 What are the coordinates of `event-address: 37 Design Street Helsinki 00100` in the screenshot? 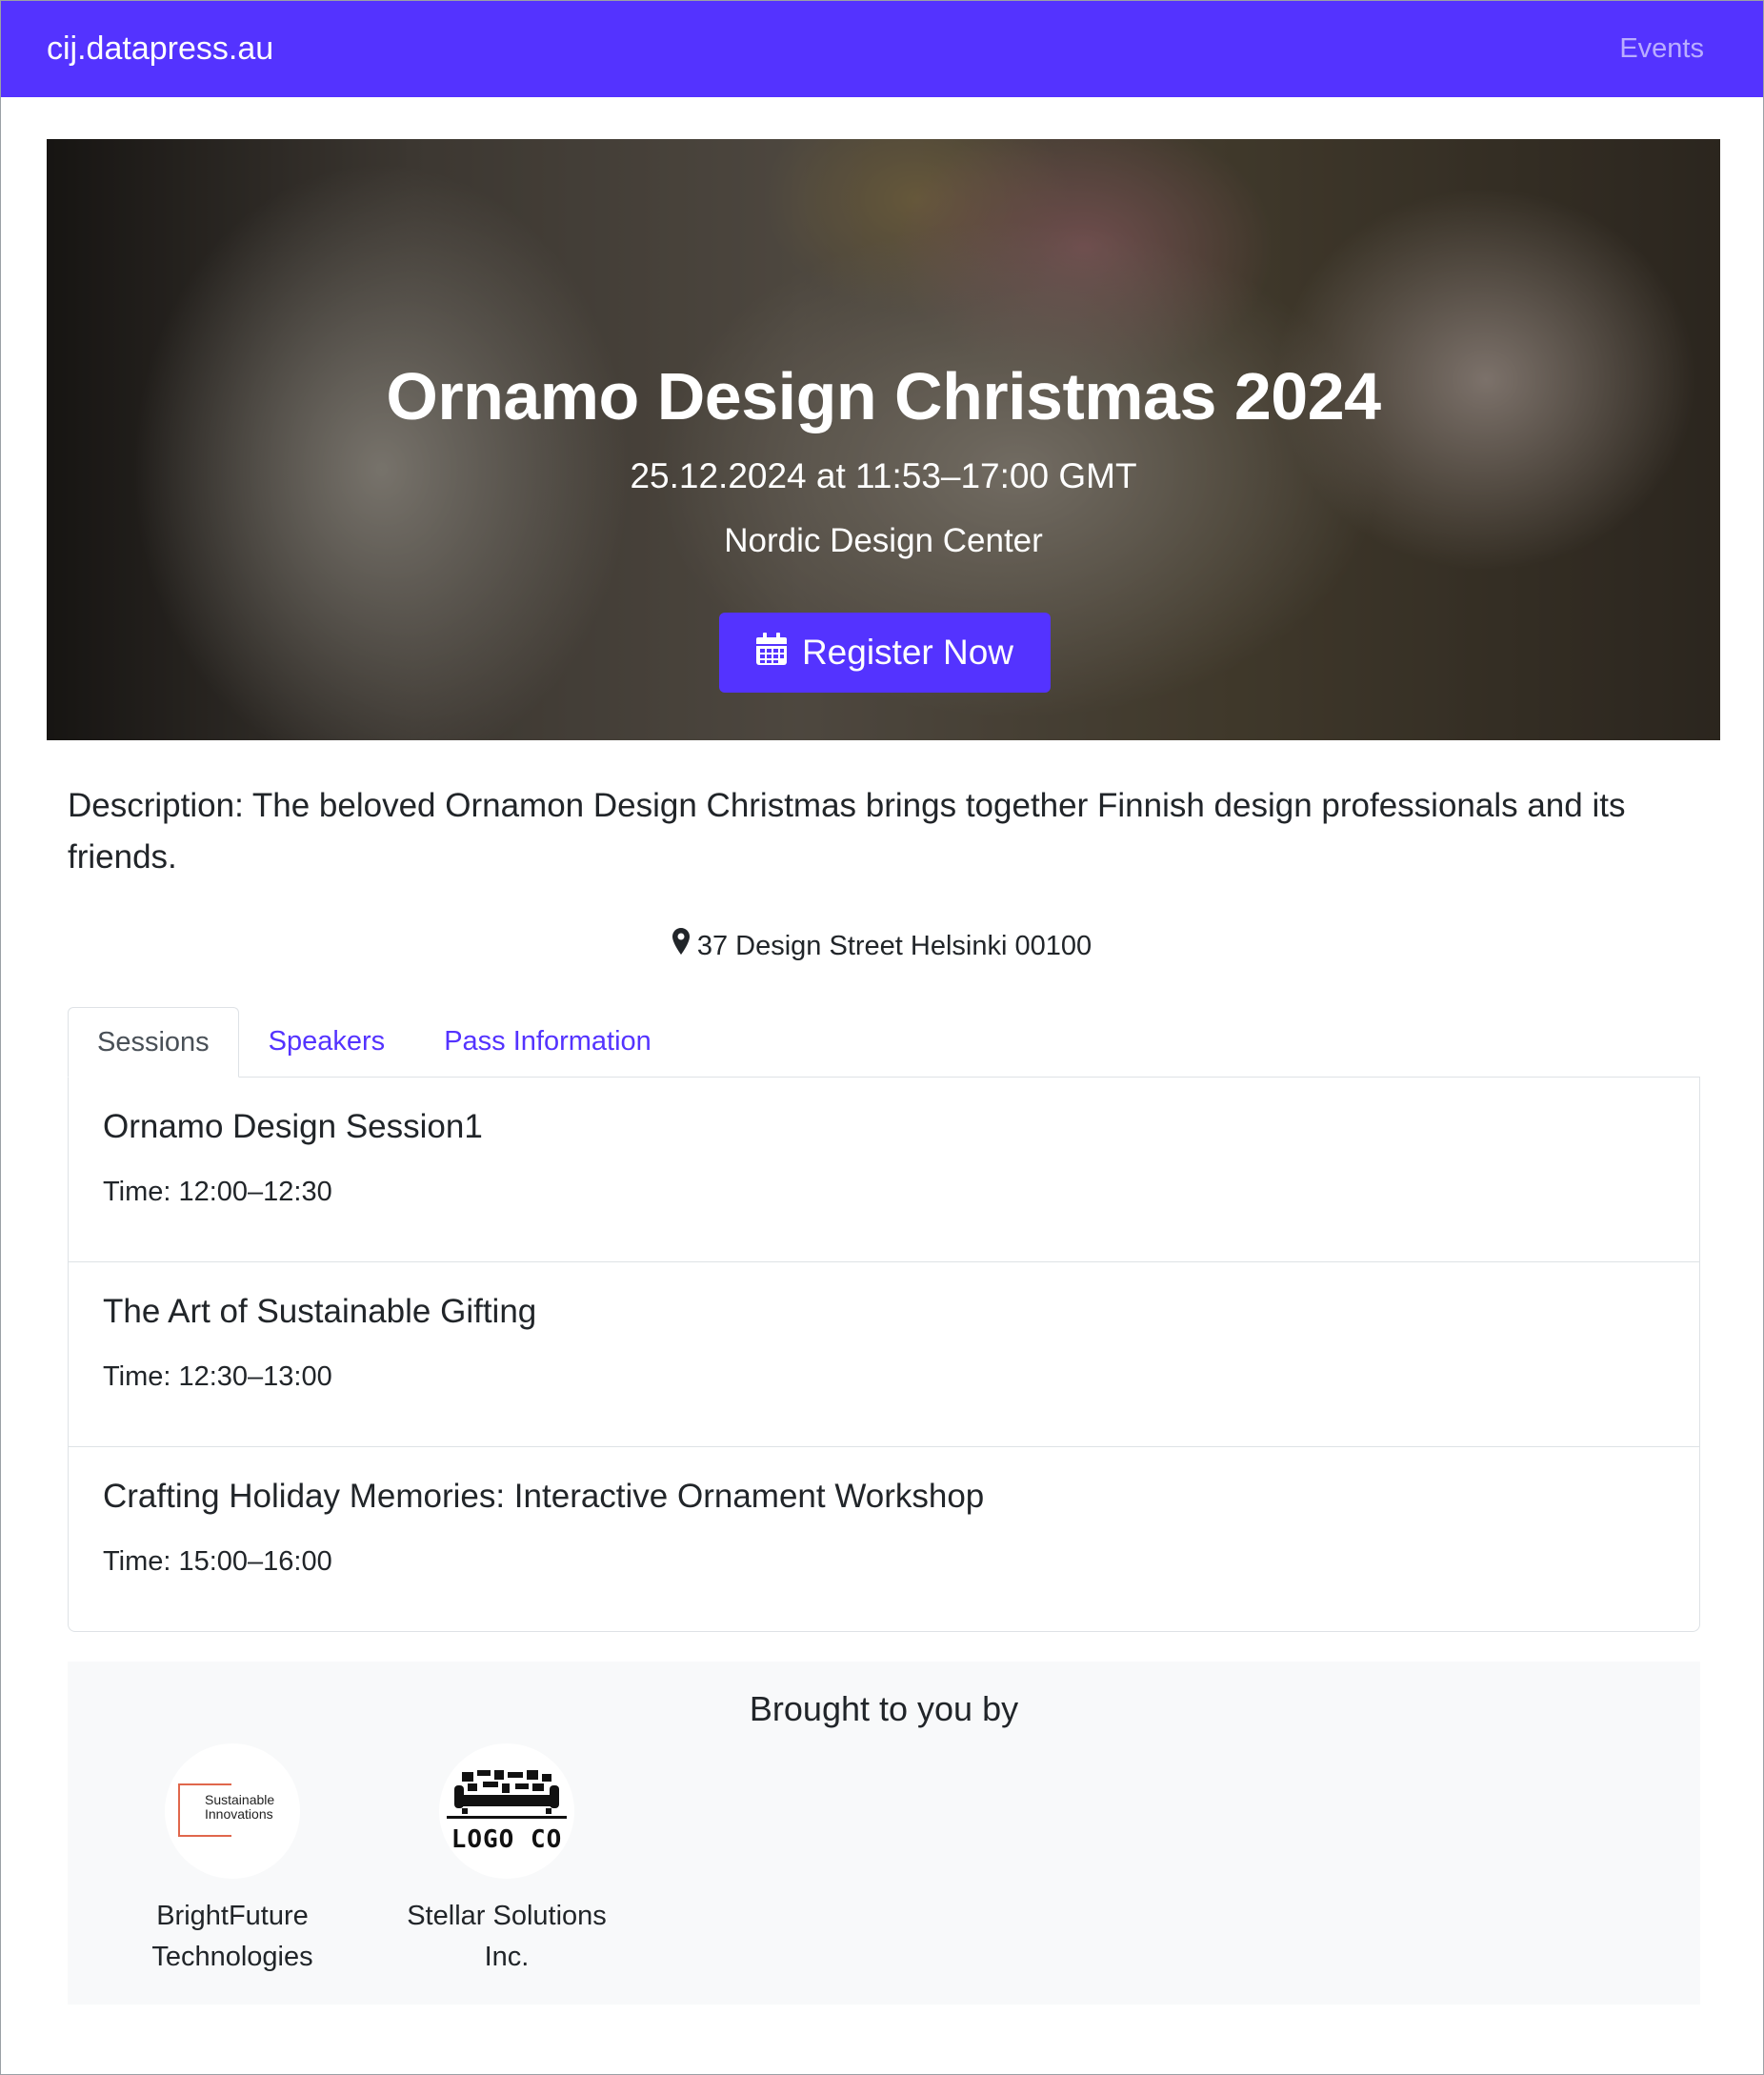 It's located at (882, 946).